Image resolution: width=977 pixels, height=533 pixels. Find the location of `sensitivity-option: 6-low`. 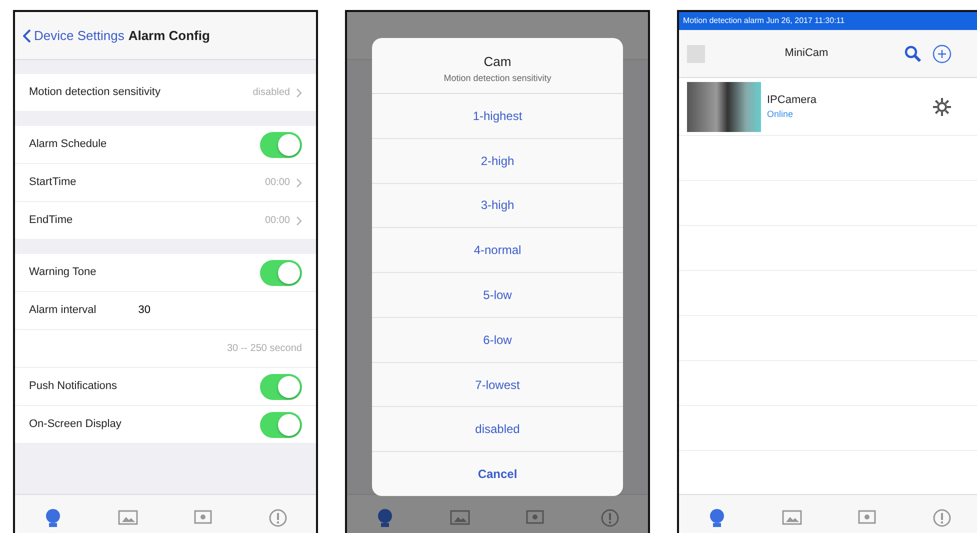

sensitivity-option: 6-low is located at coordinates (497, 340).